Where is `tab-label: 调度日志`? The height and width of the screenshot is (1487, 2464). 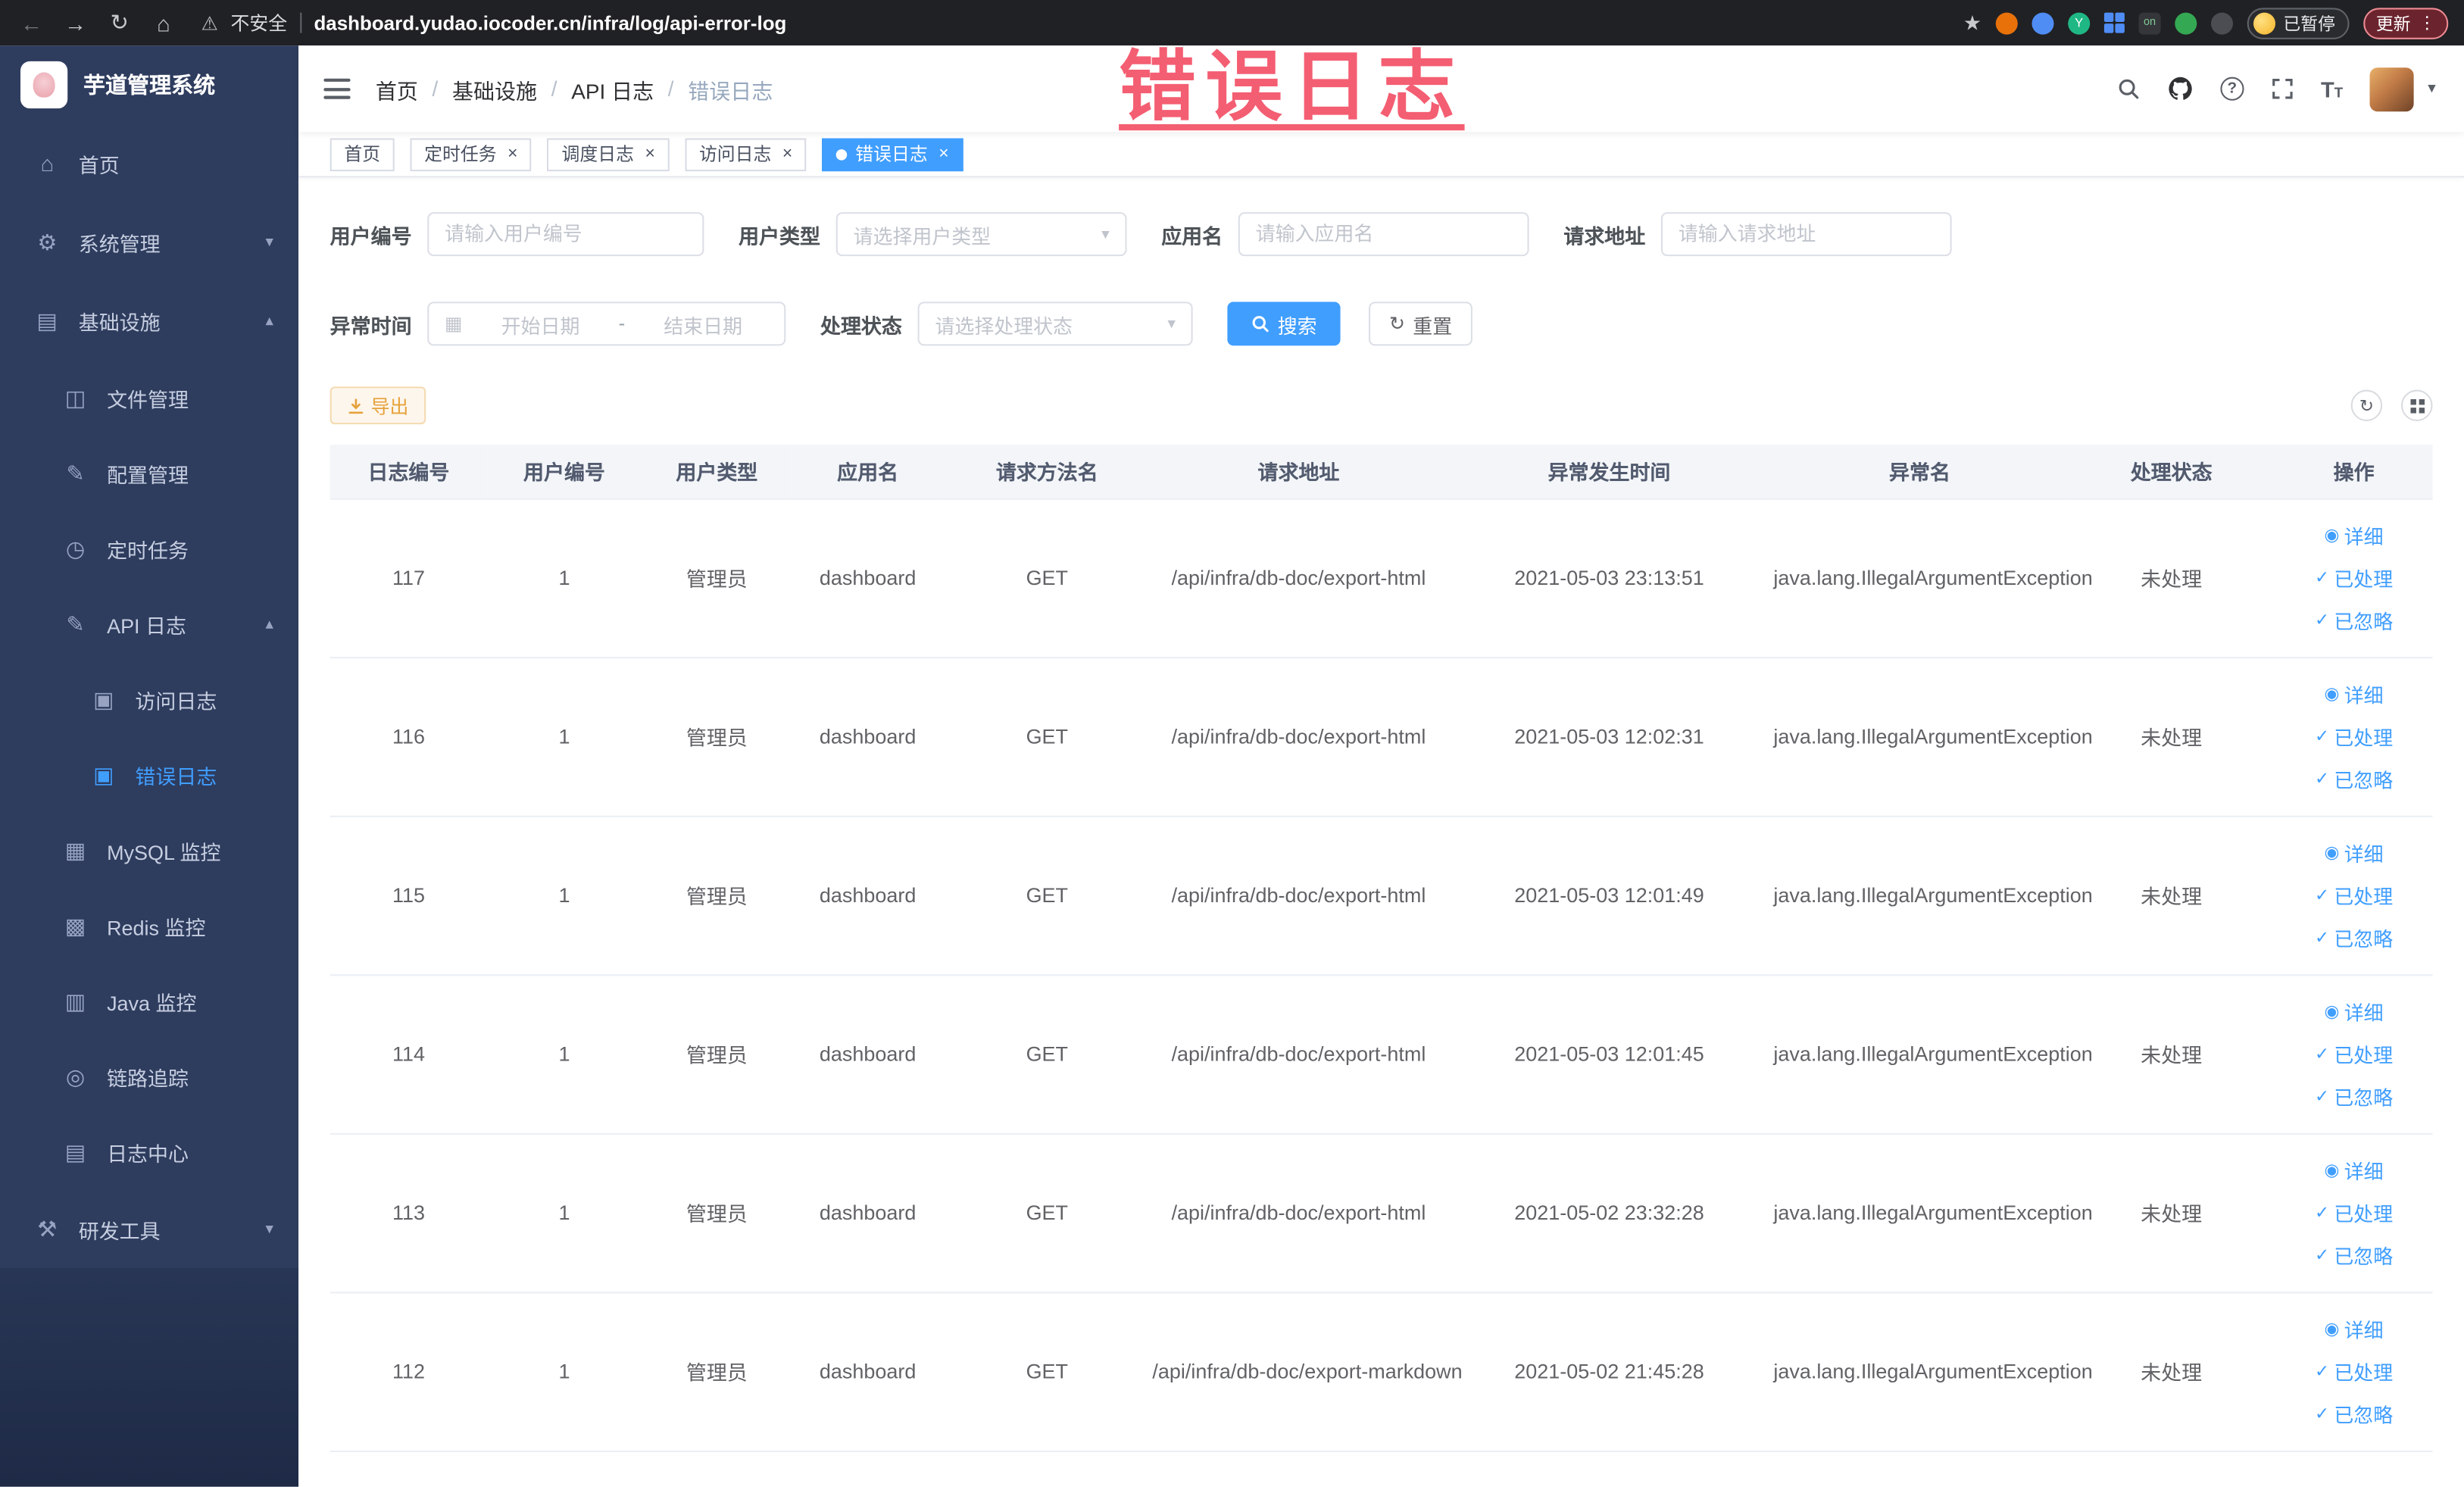
tab-label: 调度日志 is located at coordinates (597, 155).